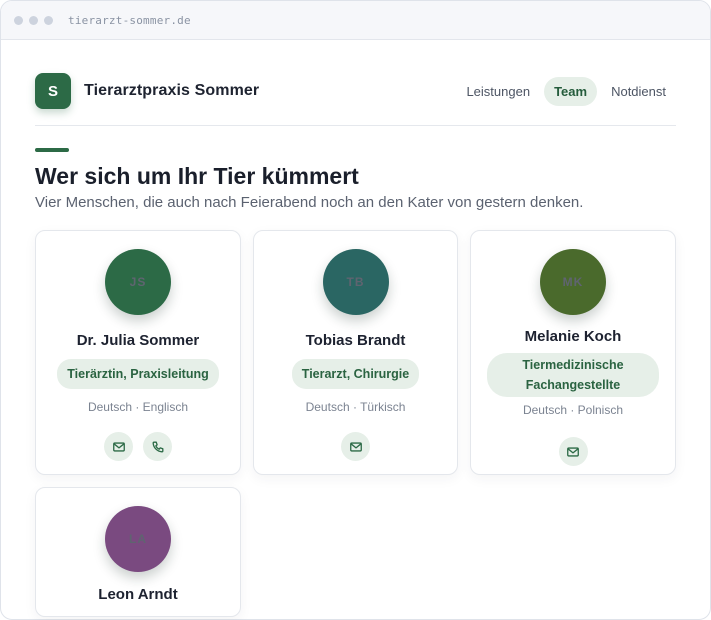 This screenshot has height=620, width=711. What do you see at coordinates (172, 90) in the screenshot?
I see `brand-name: Tierarztpraxis Sommer` at bounding box center [172, 90].